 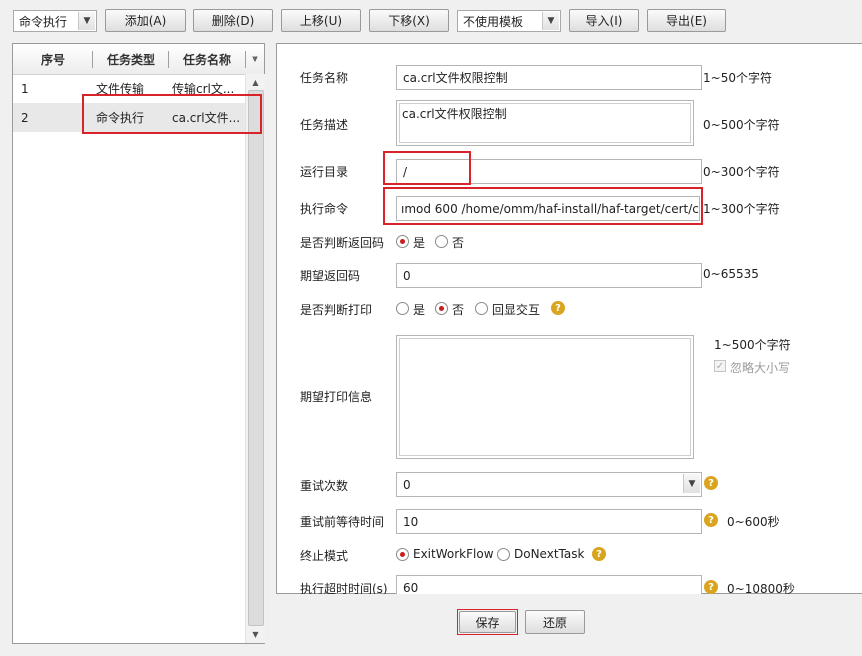 I want to click on check-return-no-radio, so click(x=441, y=241).